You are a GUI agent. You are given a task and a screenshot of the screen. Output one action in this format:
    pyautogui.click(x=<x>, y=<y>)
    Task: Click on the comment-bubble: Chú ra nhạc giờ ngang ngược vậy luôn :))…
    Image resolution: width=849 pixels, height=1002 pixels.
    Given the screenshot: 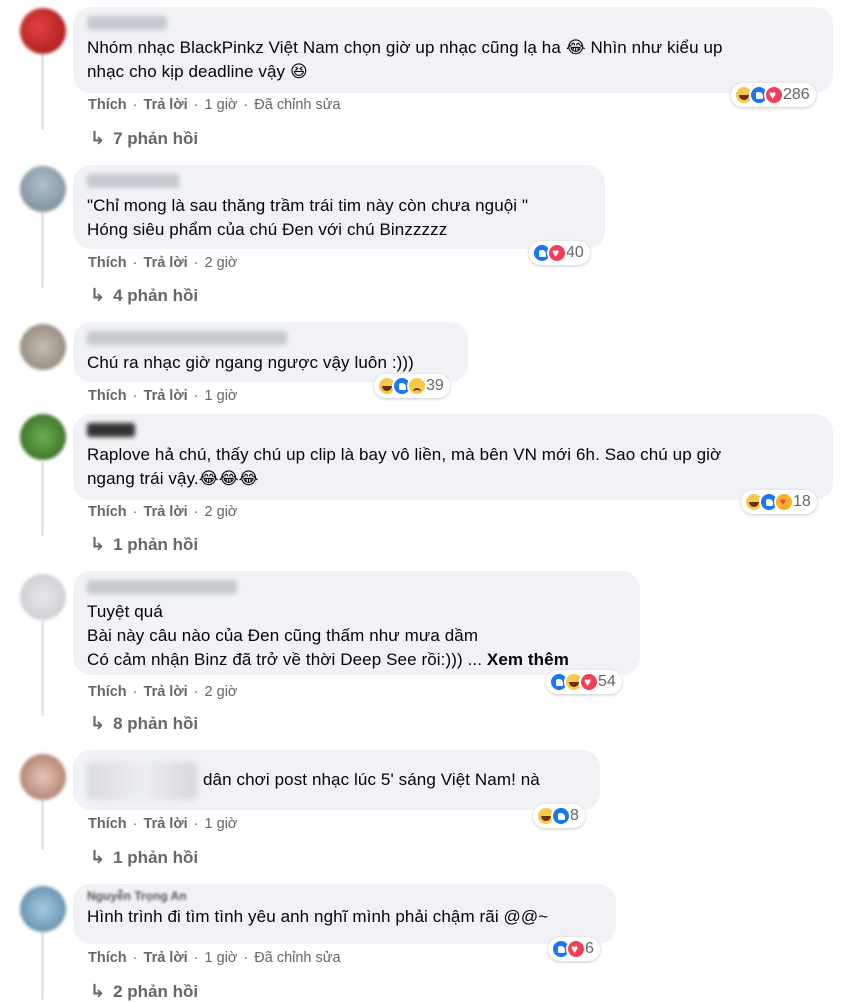 What is the action you would take?
    pyautogui.click(x=270, y=352)
    